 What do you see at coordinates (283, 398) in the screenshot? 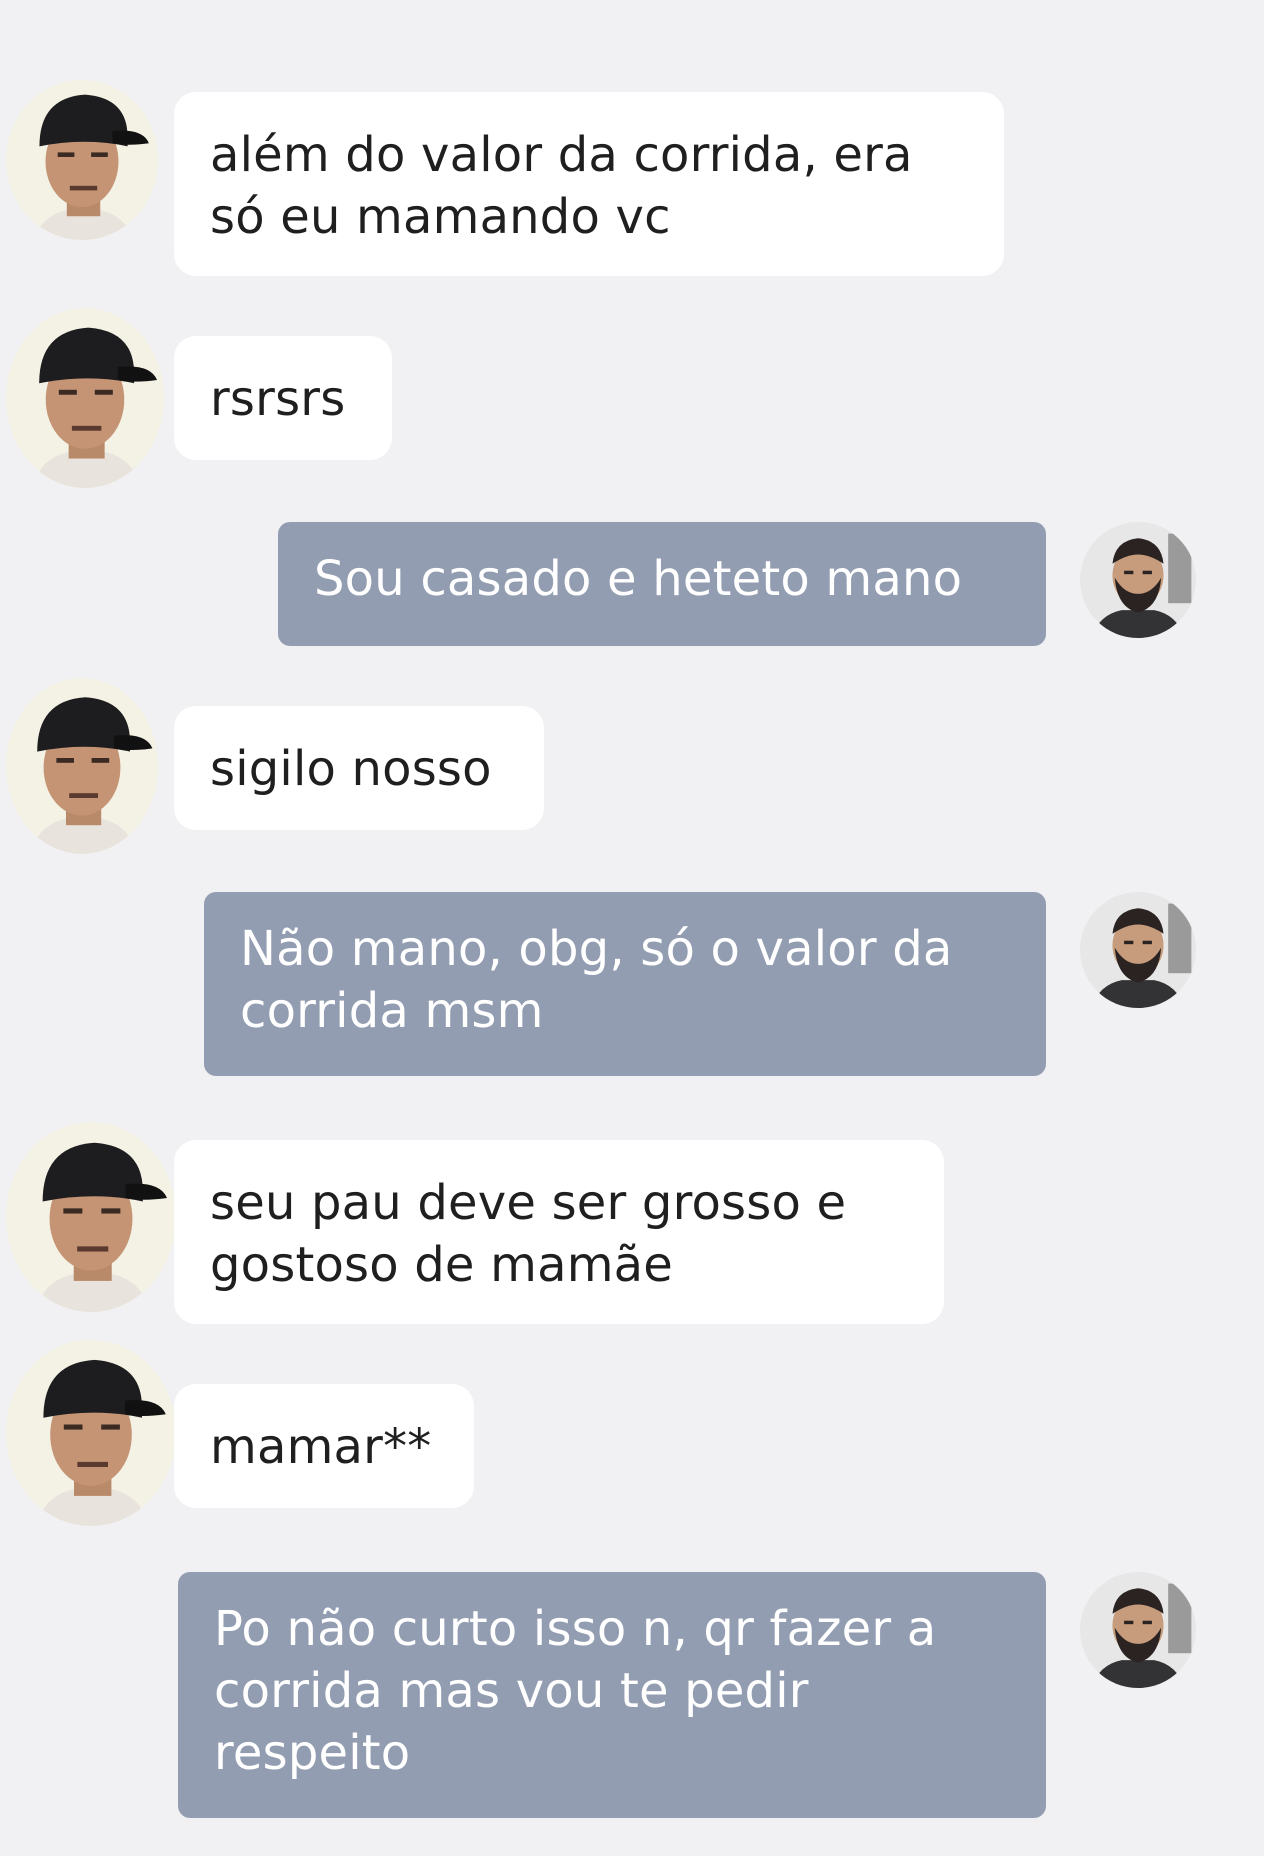
I see `incoming-message-bubble: rsrsrs` at bounding box center [283, 398].